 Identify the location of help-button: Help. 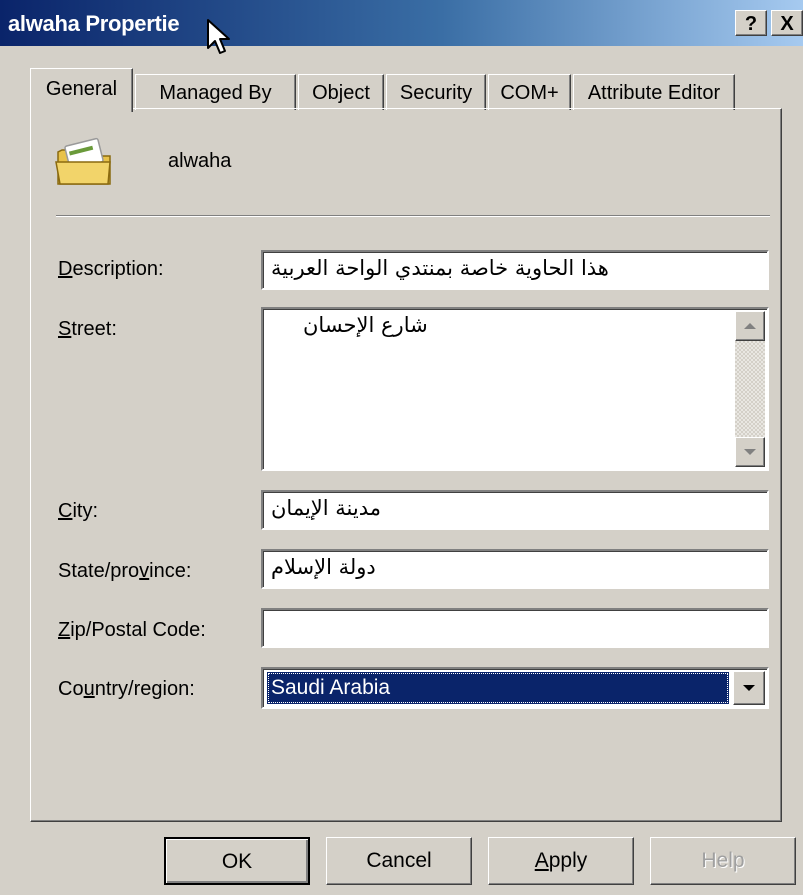
(723, 861).